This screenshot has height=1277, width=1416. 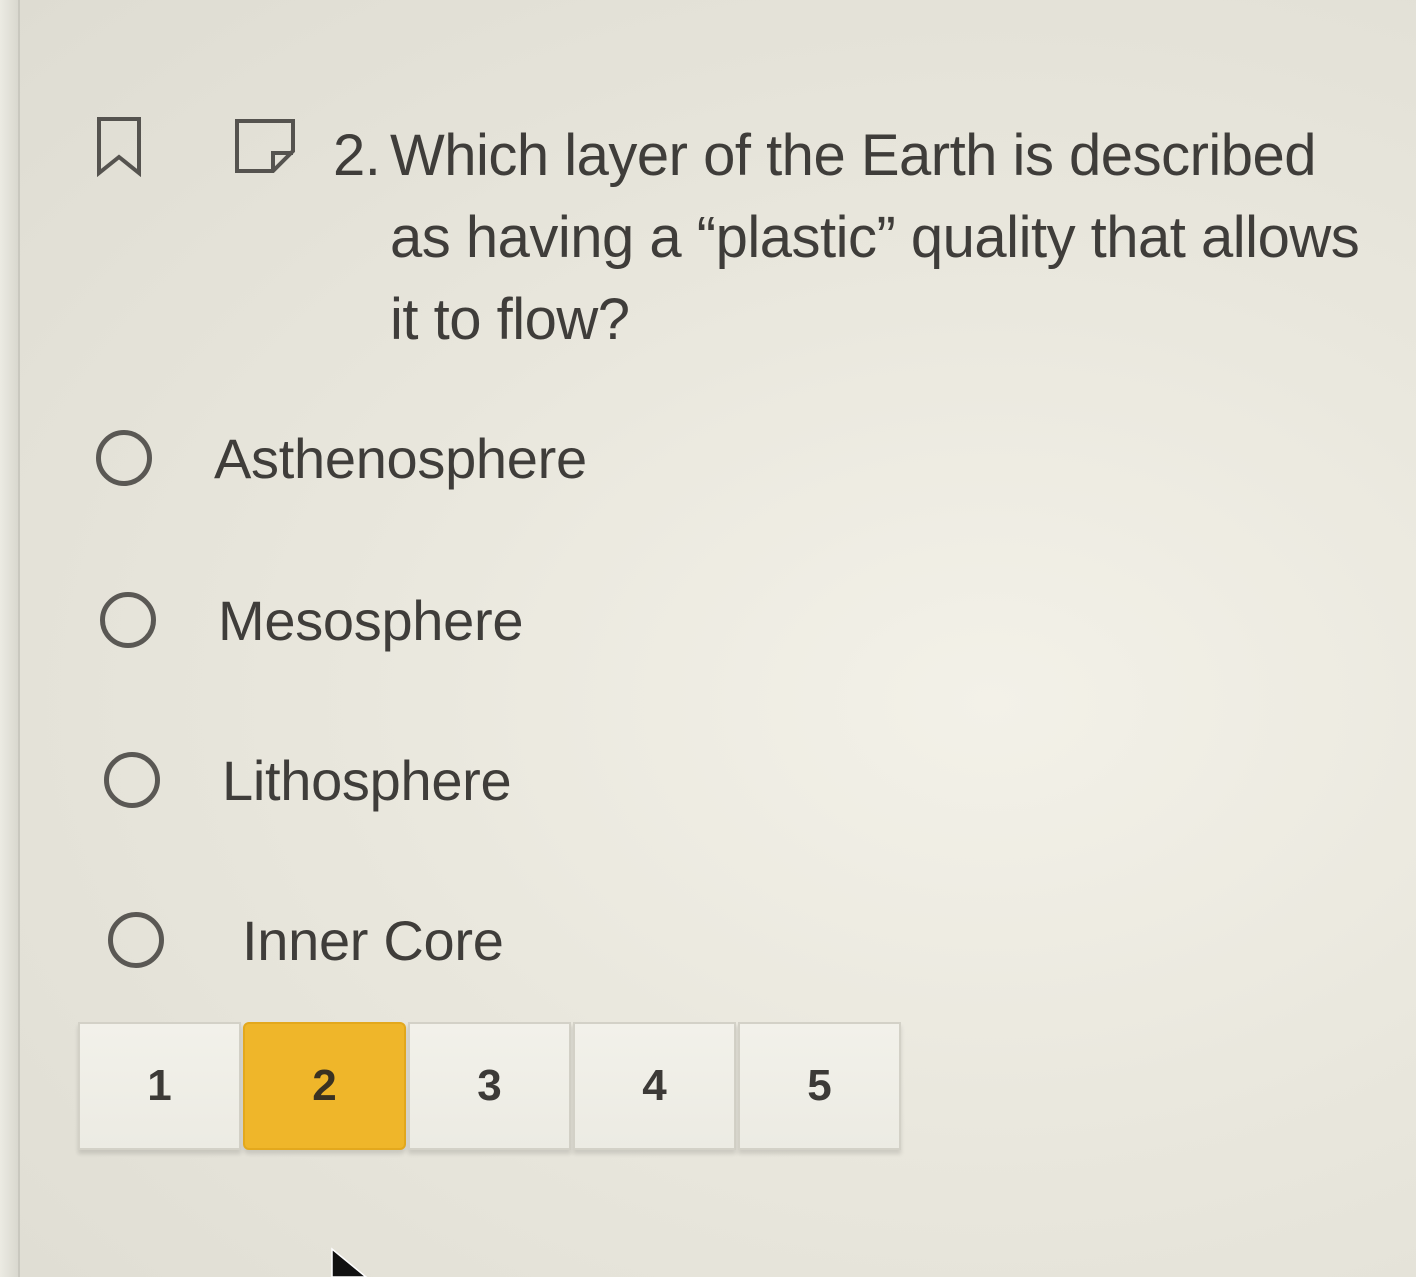 I want to click on option-label: Inner Core, so click(x=373, y=940).